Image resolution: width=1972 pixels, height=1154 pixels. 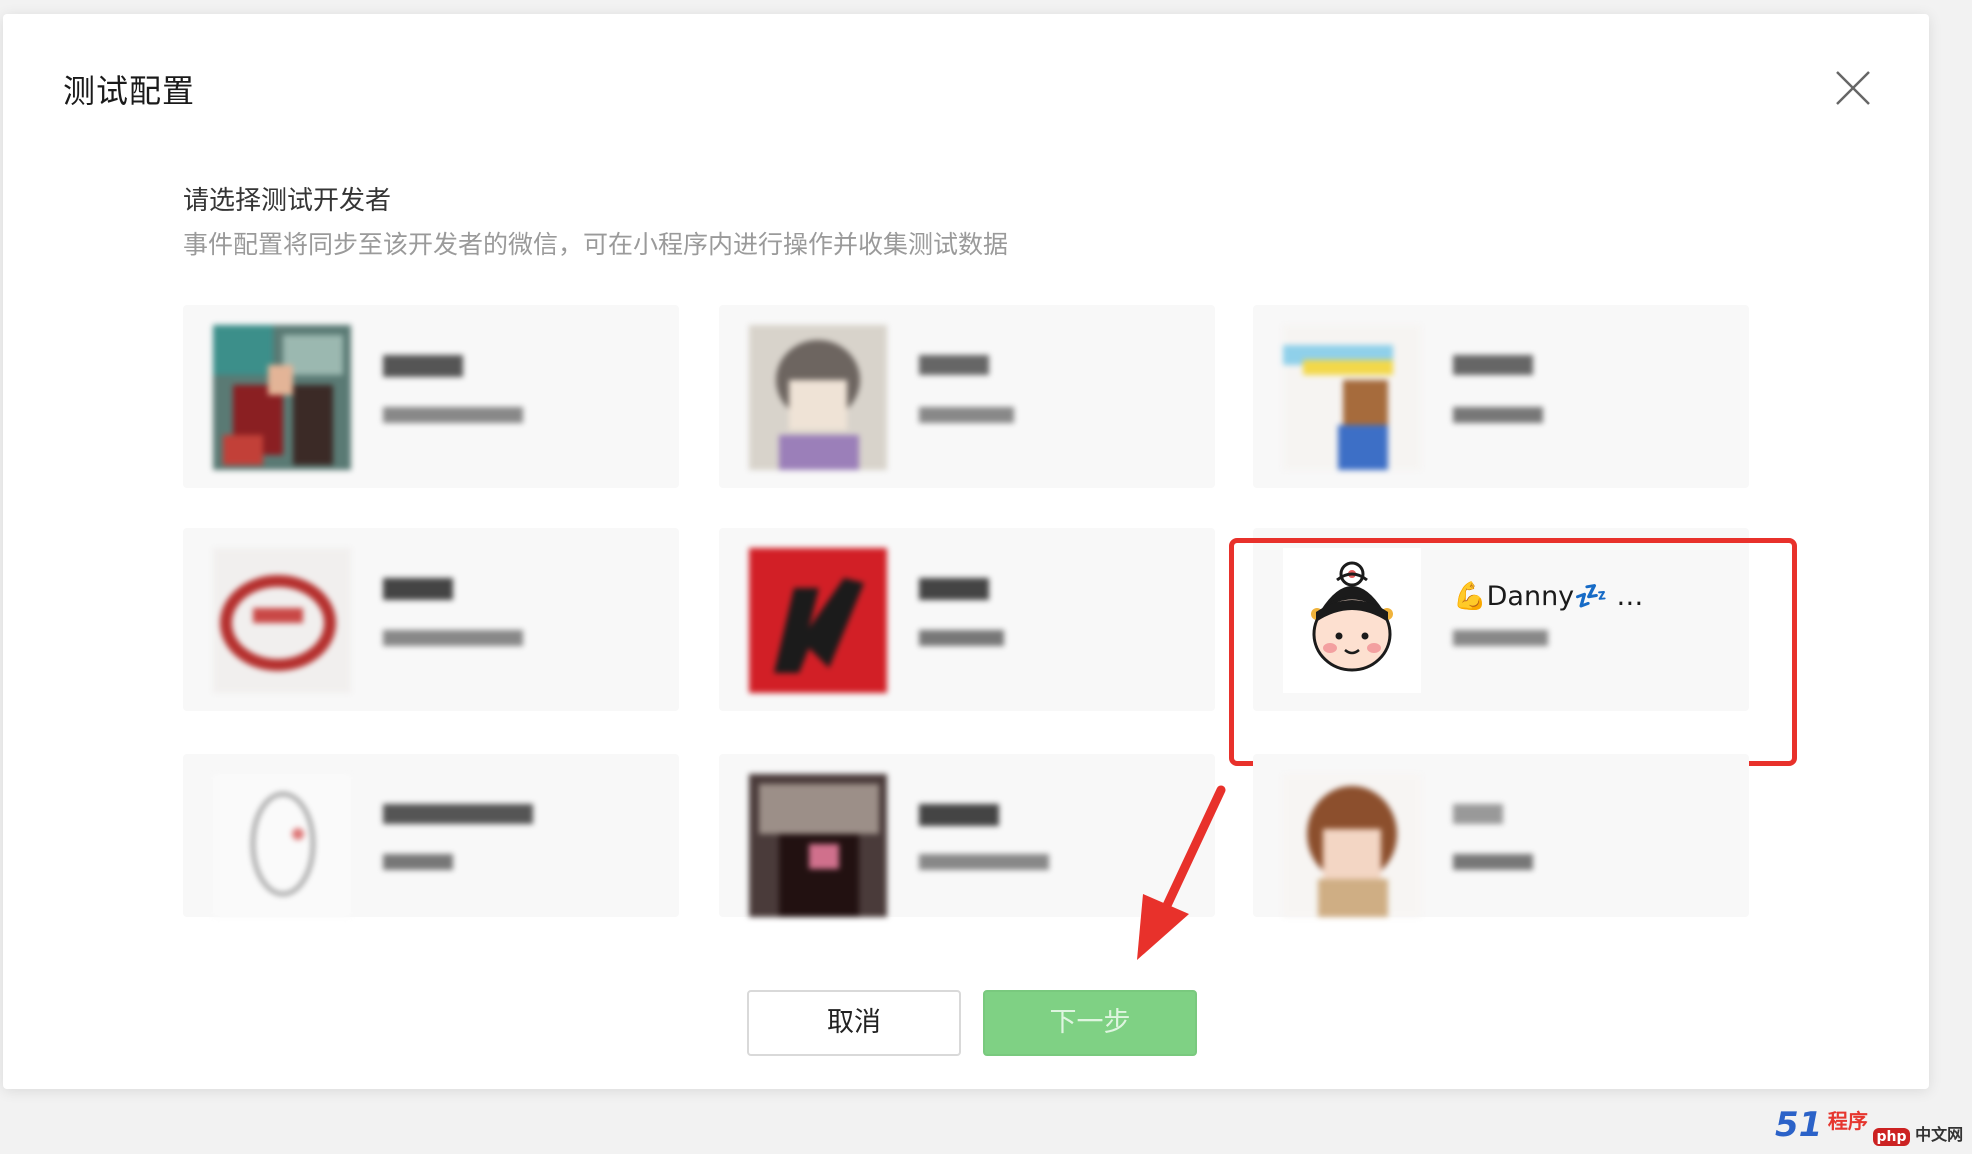 What do you see at coordinates (1090, 1023) in the screenshot?
I see `next-step-button: 下一步` at bounding box center [1090, 1023].